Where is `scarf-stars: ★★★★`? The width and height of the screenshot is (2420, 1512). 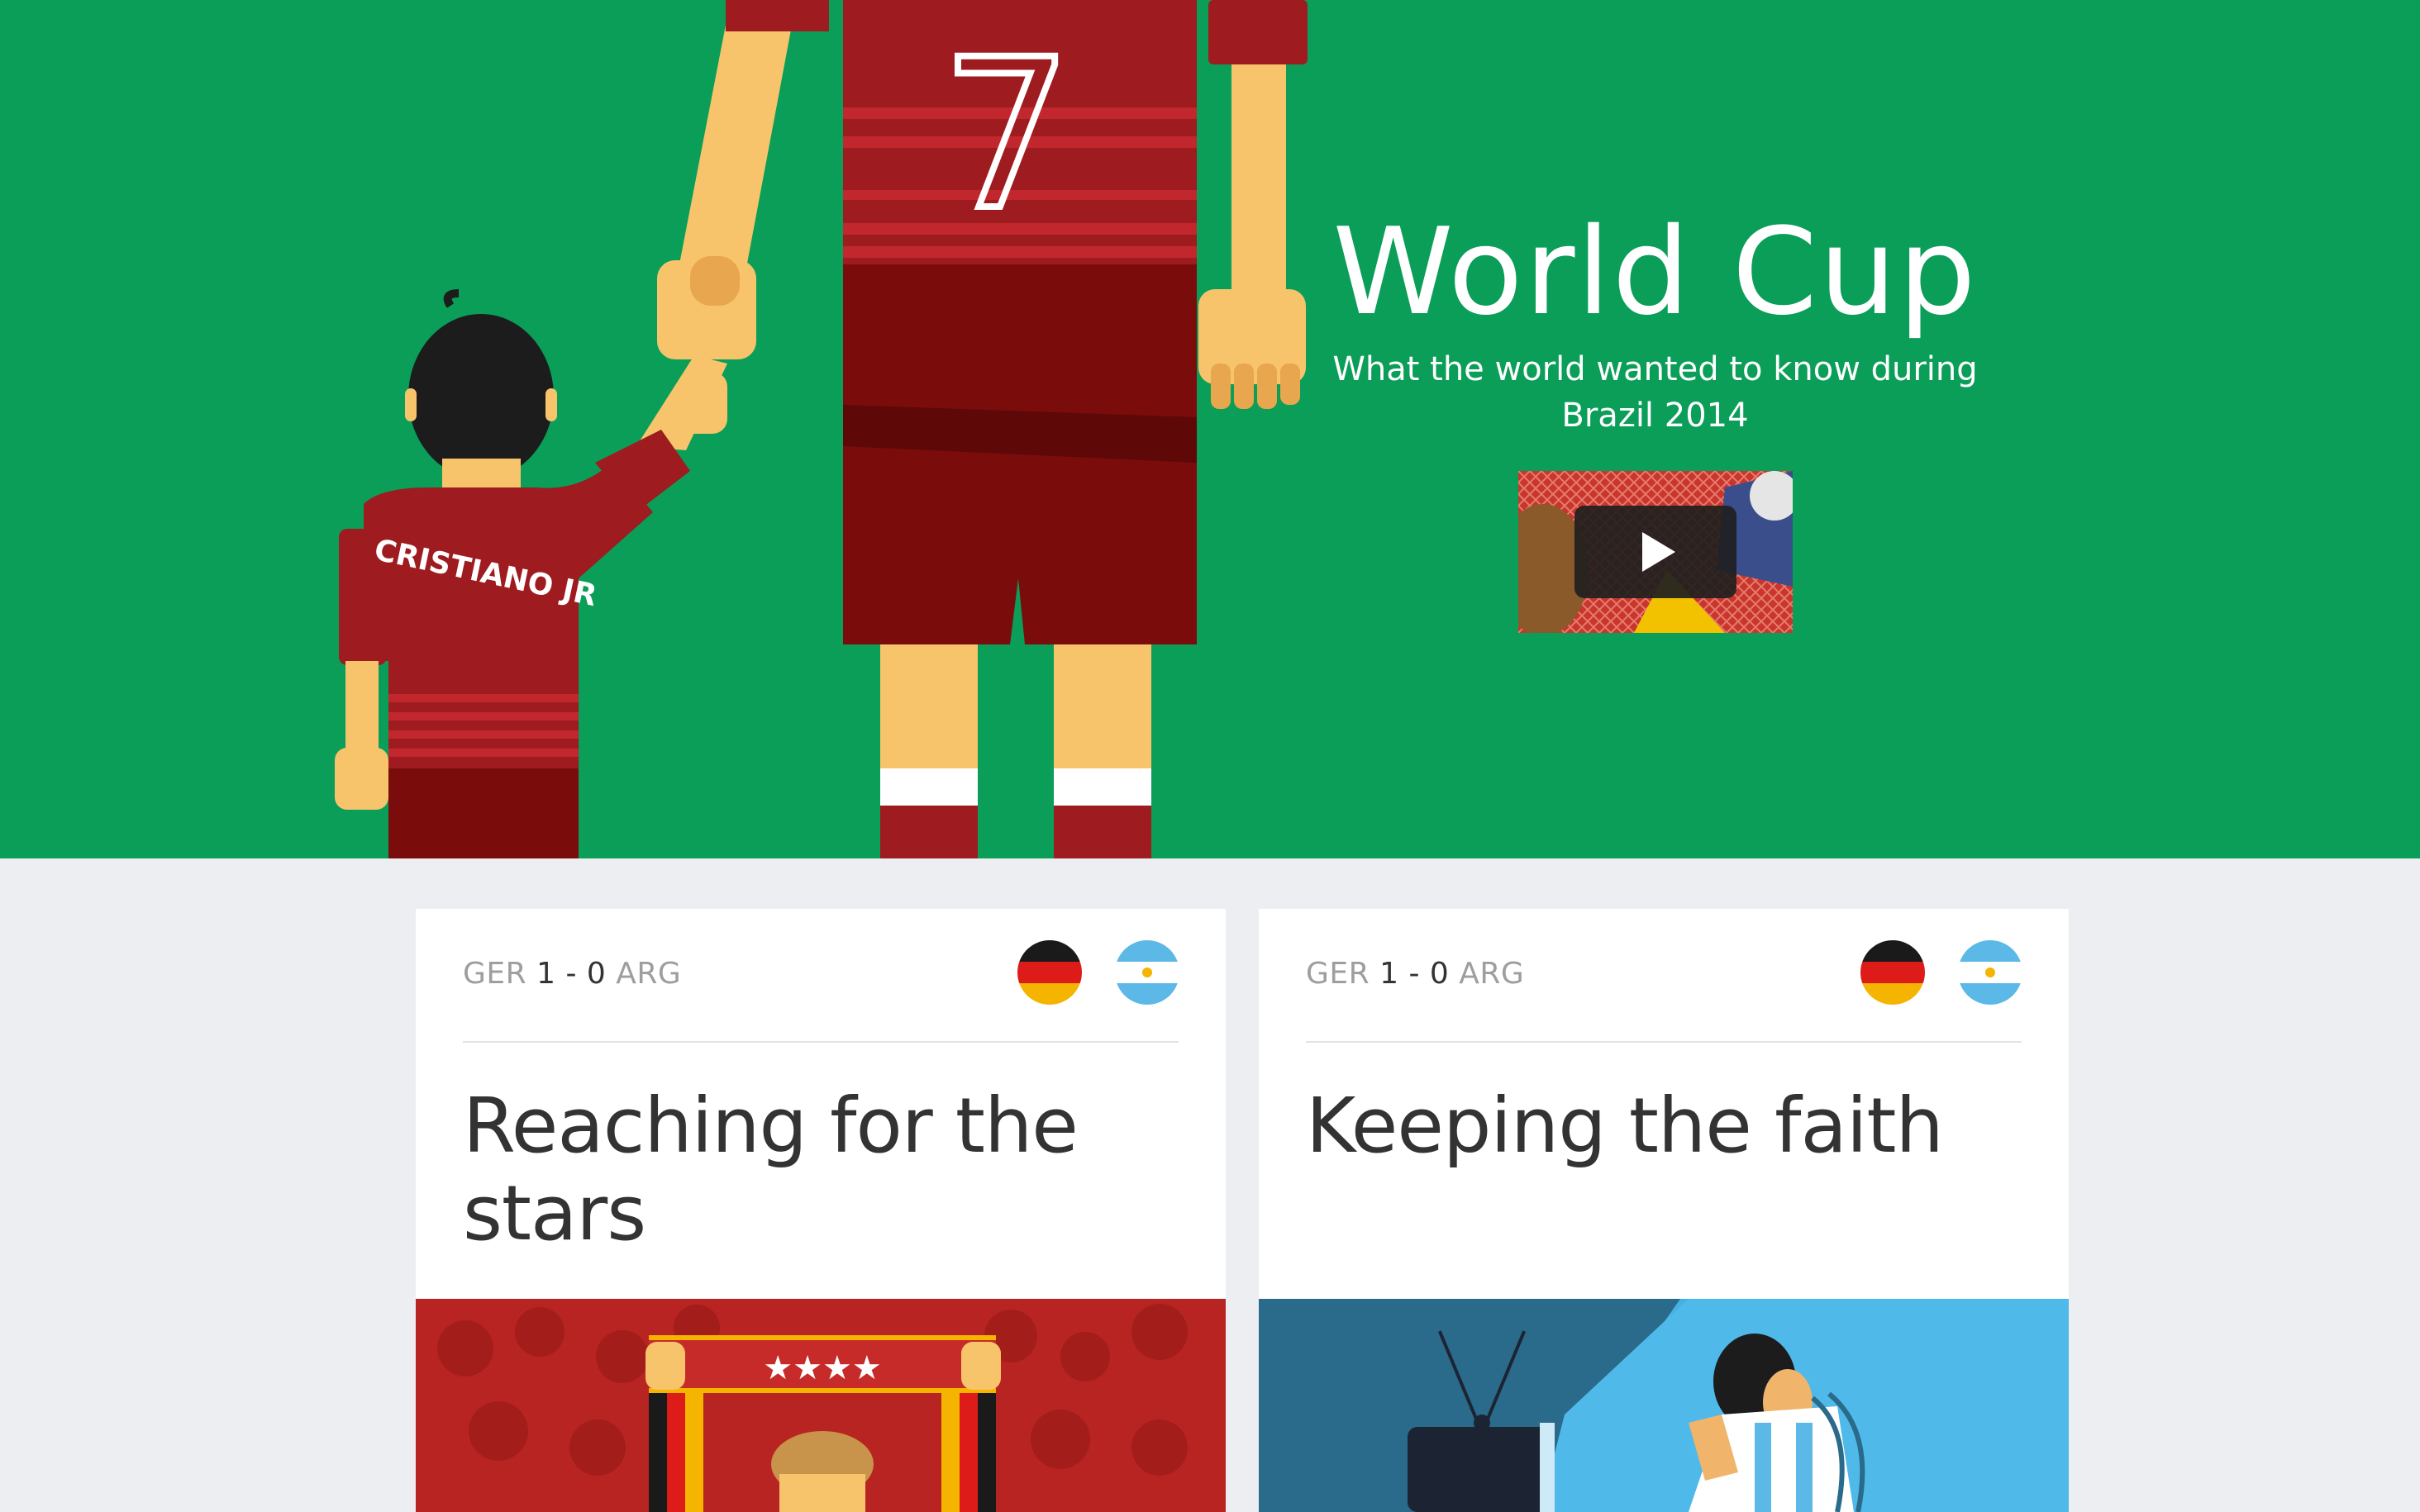
scarf-stars: ★★★★ is located at coordinates (822, 1368).